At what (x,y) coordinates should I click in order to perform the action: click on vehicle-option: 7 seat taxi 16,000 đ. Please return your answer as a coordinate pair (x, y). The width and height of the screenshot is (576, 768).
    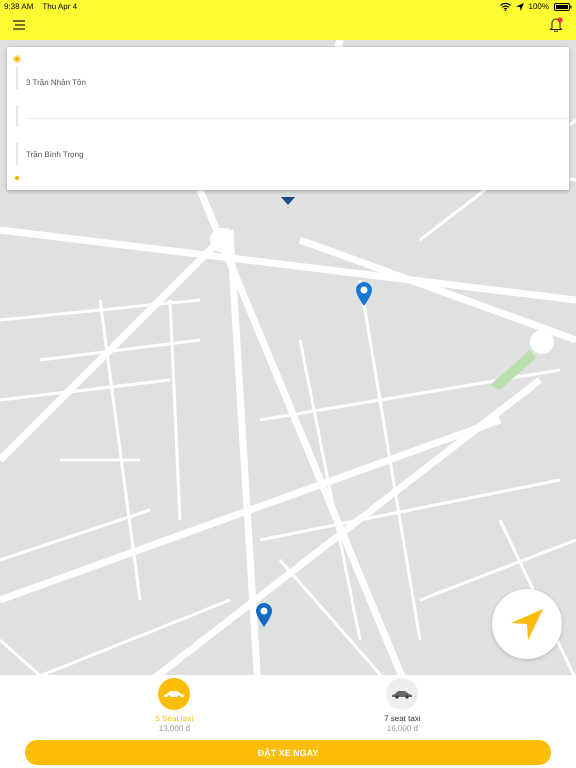
    Looking at the image, I should click on (402, 705).